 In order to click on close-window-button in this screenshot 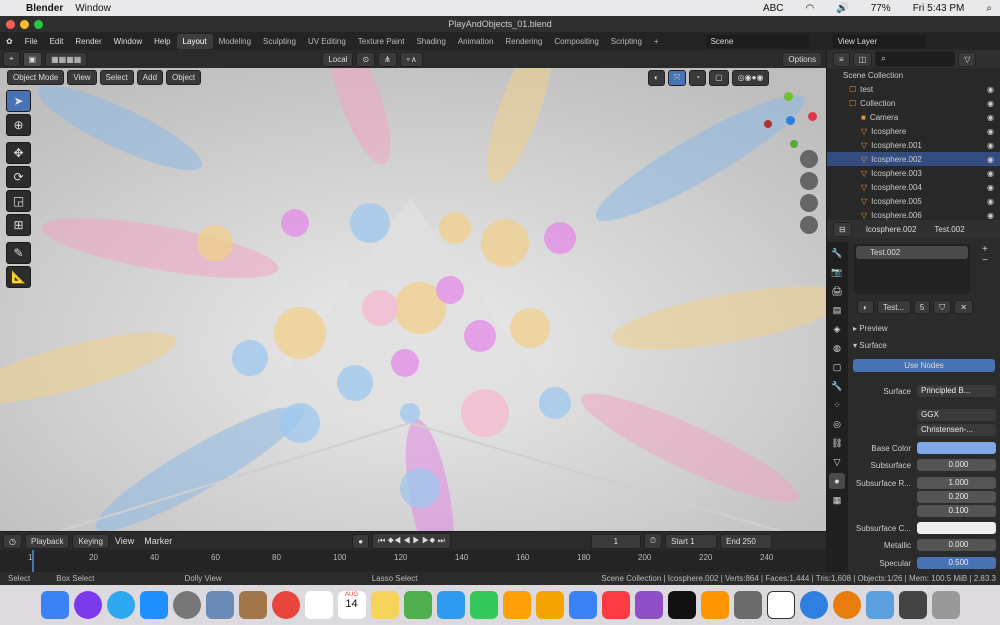, I will do `click(10, 24)`.